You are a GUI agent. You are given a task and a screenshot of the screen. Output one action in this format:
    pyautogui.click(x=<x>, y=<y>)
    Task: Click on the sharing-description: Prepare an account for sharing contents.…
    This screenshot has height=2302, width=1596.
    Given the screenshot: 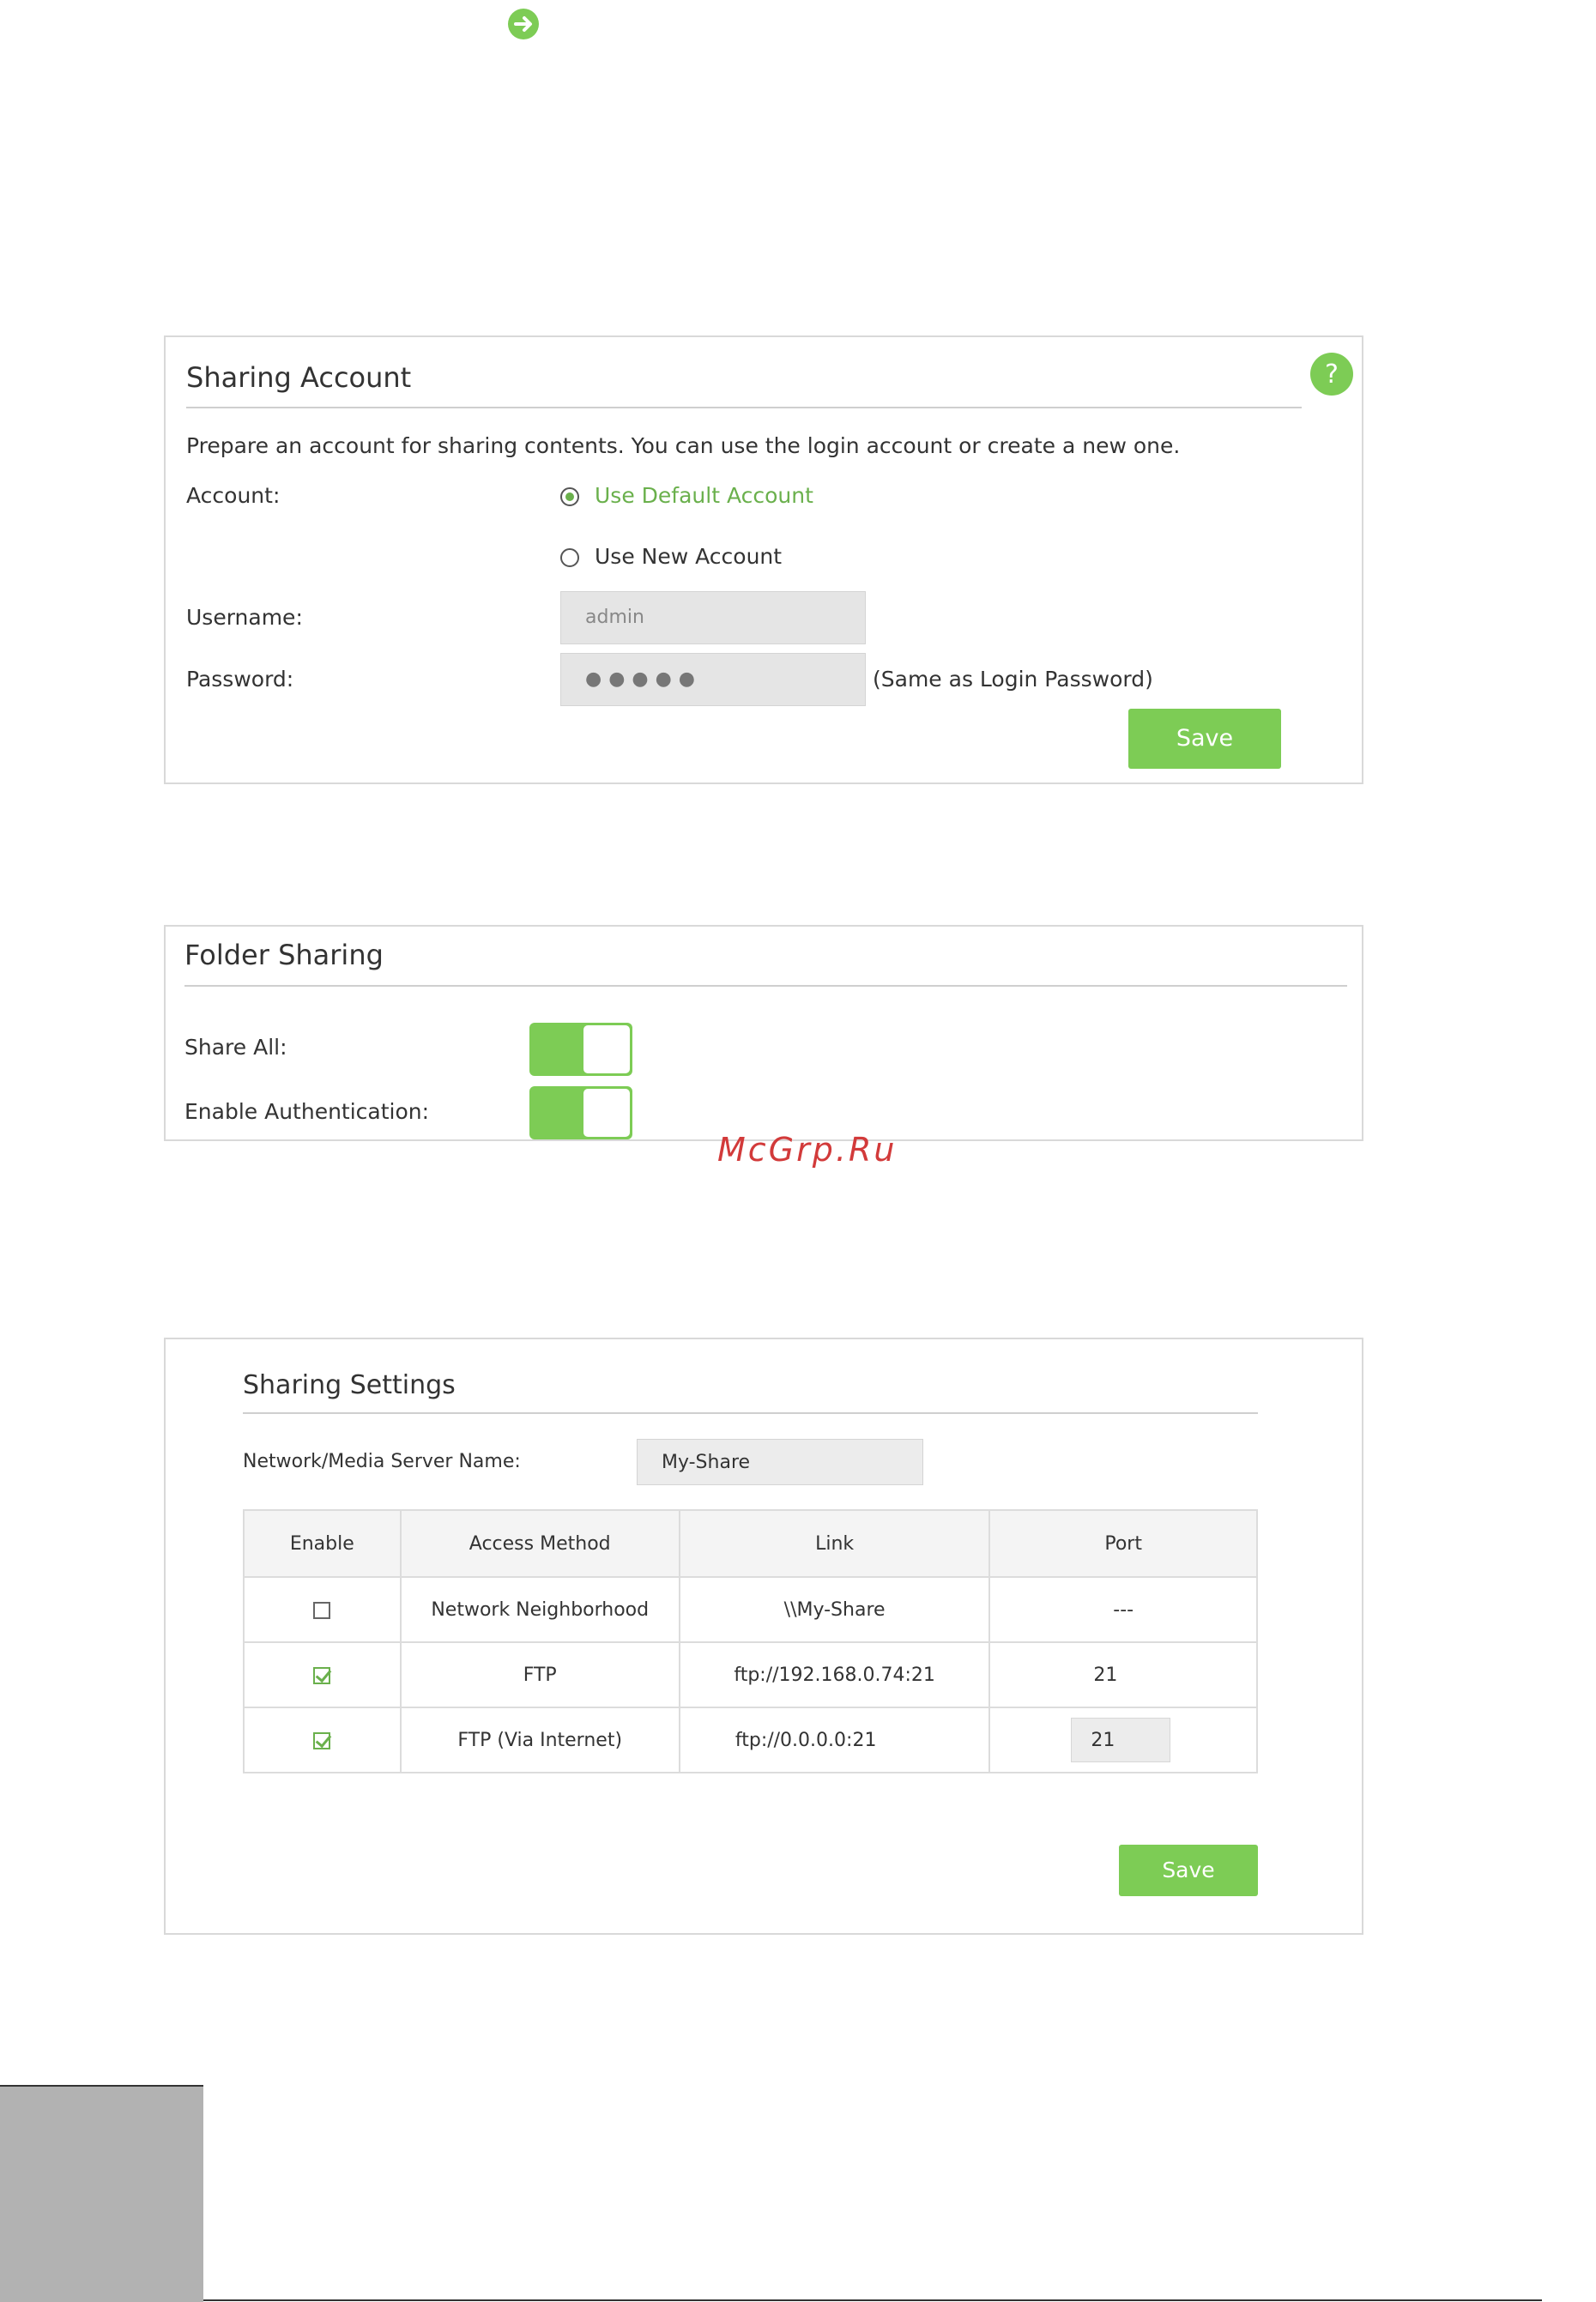 What is the action you would take?
    pyautogui.click(x=683, y=445)
    